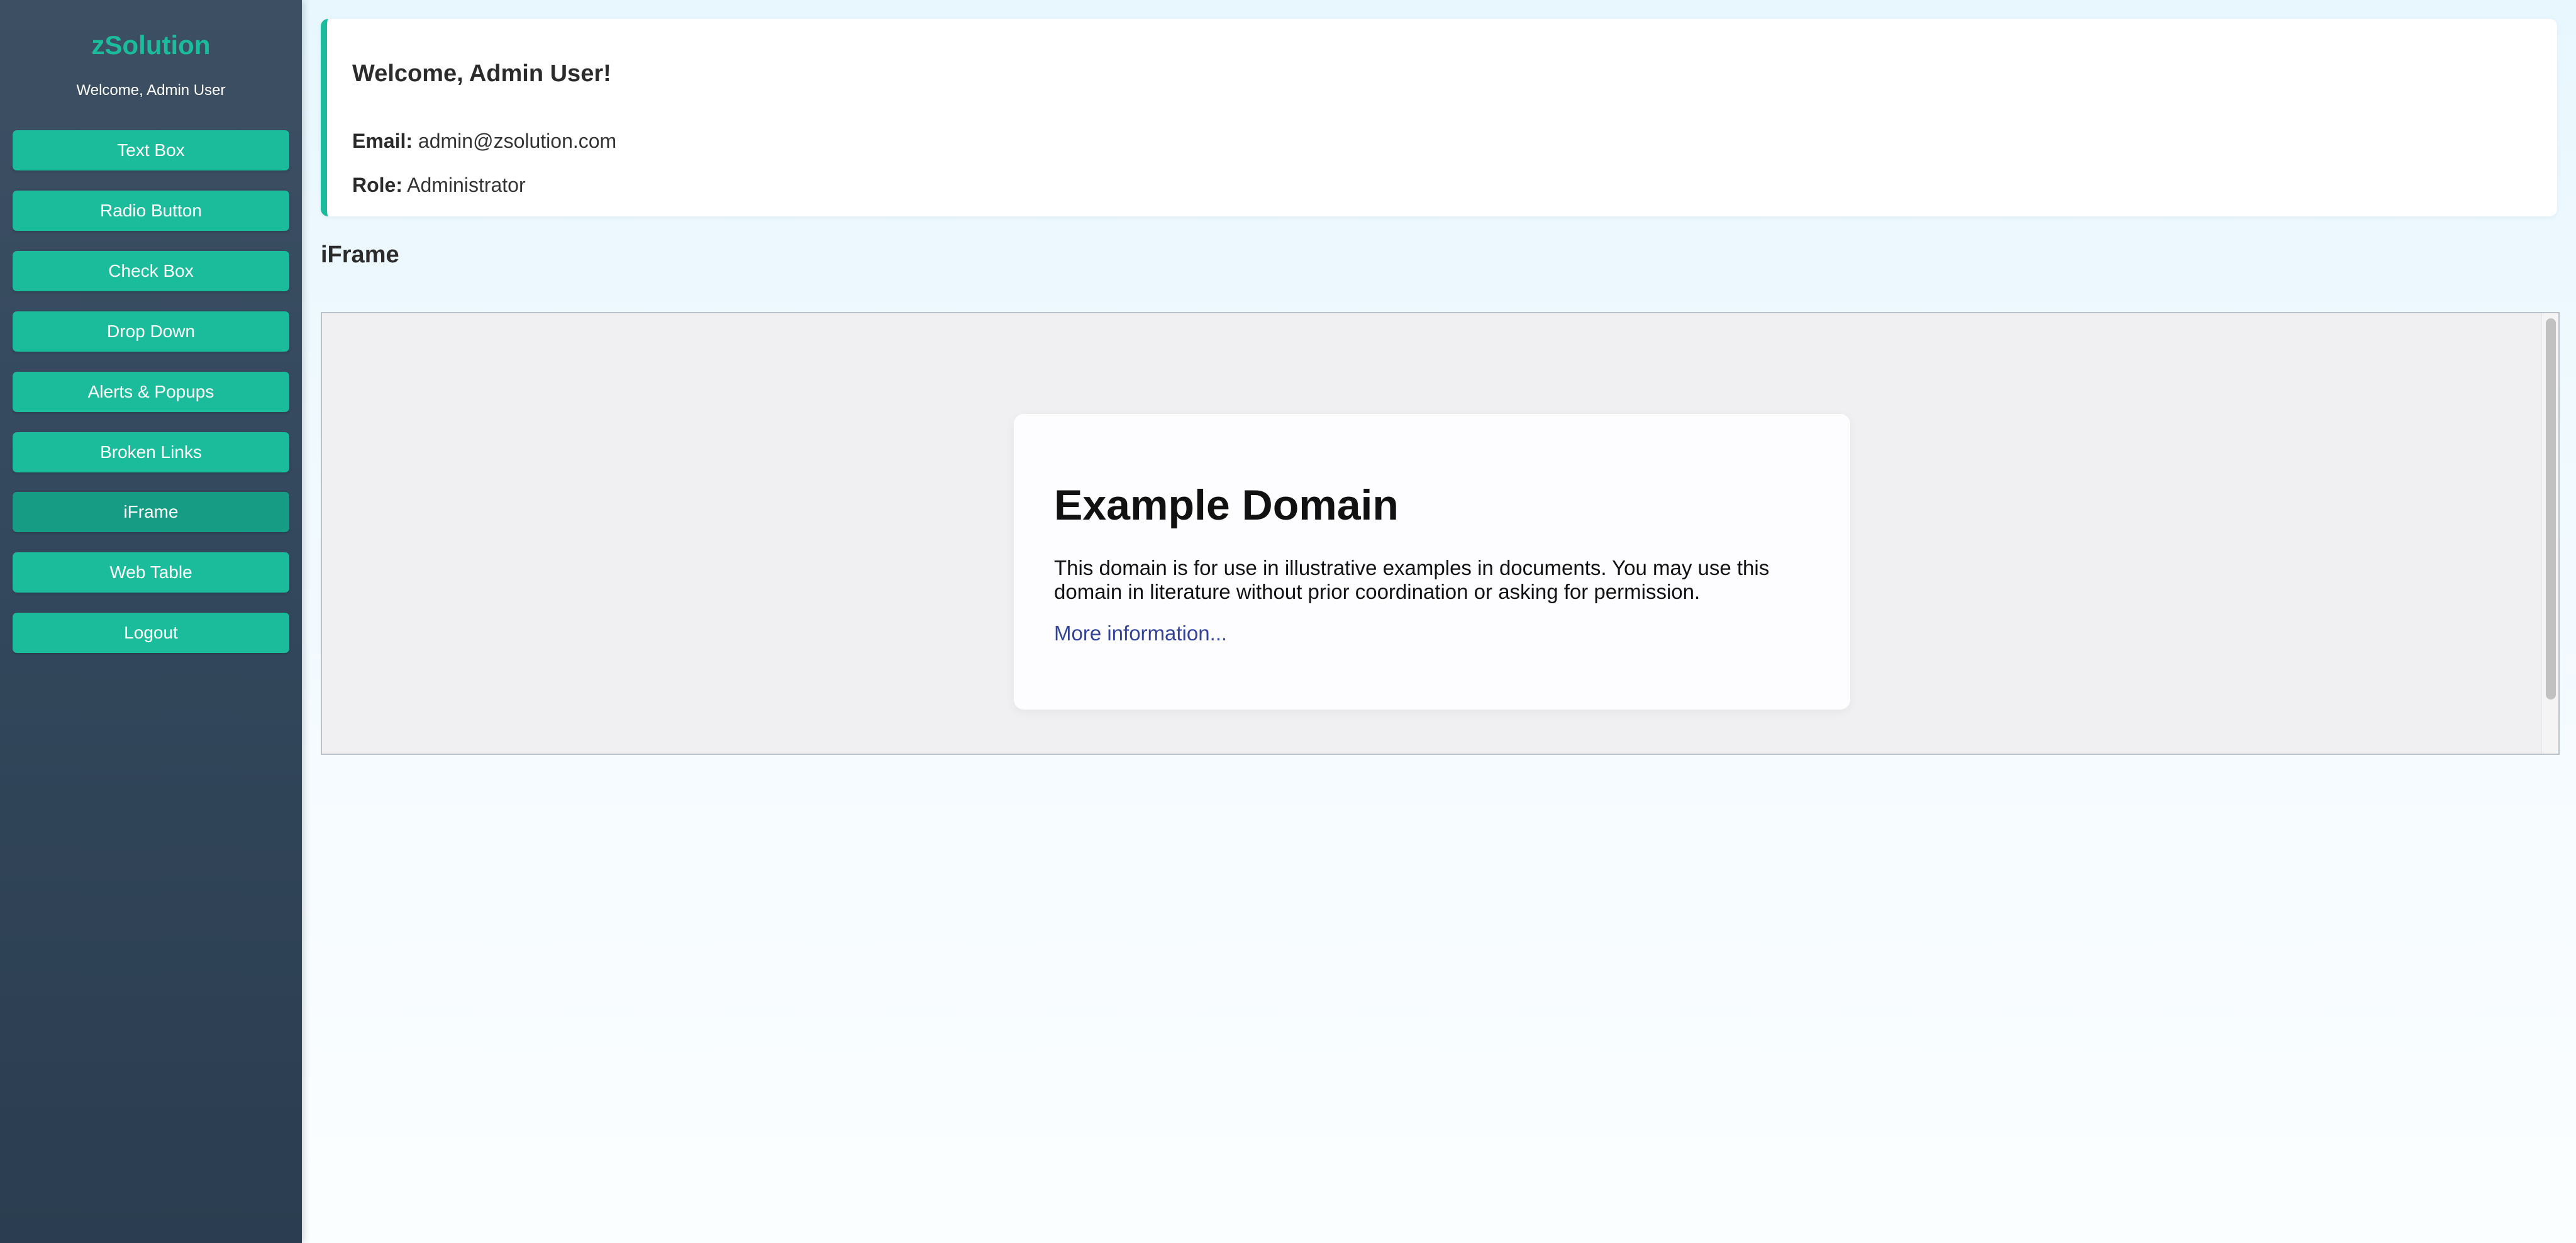 The width and height of the screenshot is (2576, 1243). I want to click on example-domain-title: Example Domain, so click(1226, 505).